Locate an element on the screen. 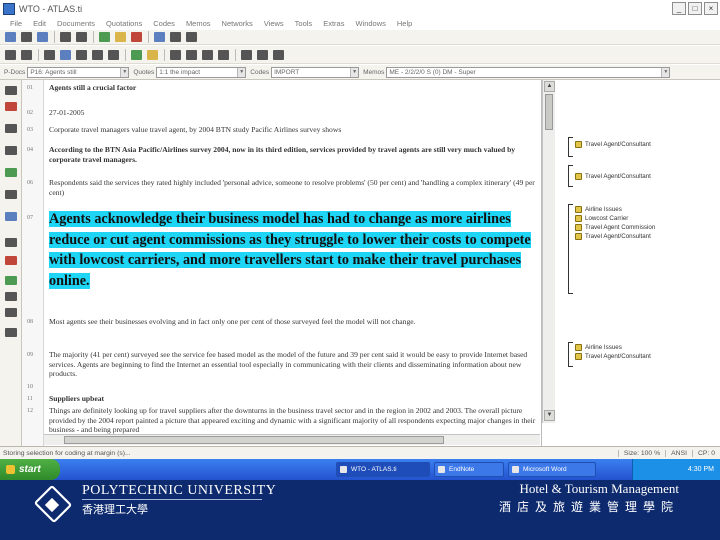  quote-icon is located at coordinates (11, 242).